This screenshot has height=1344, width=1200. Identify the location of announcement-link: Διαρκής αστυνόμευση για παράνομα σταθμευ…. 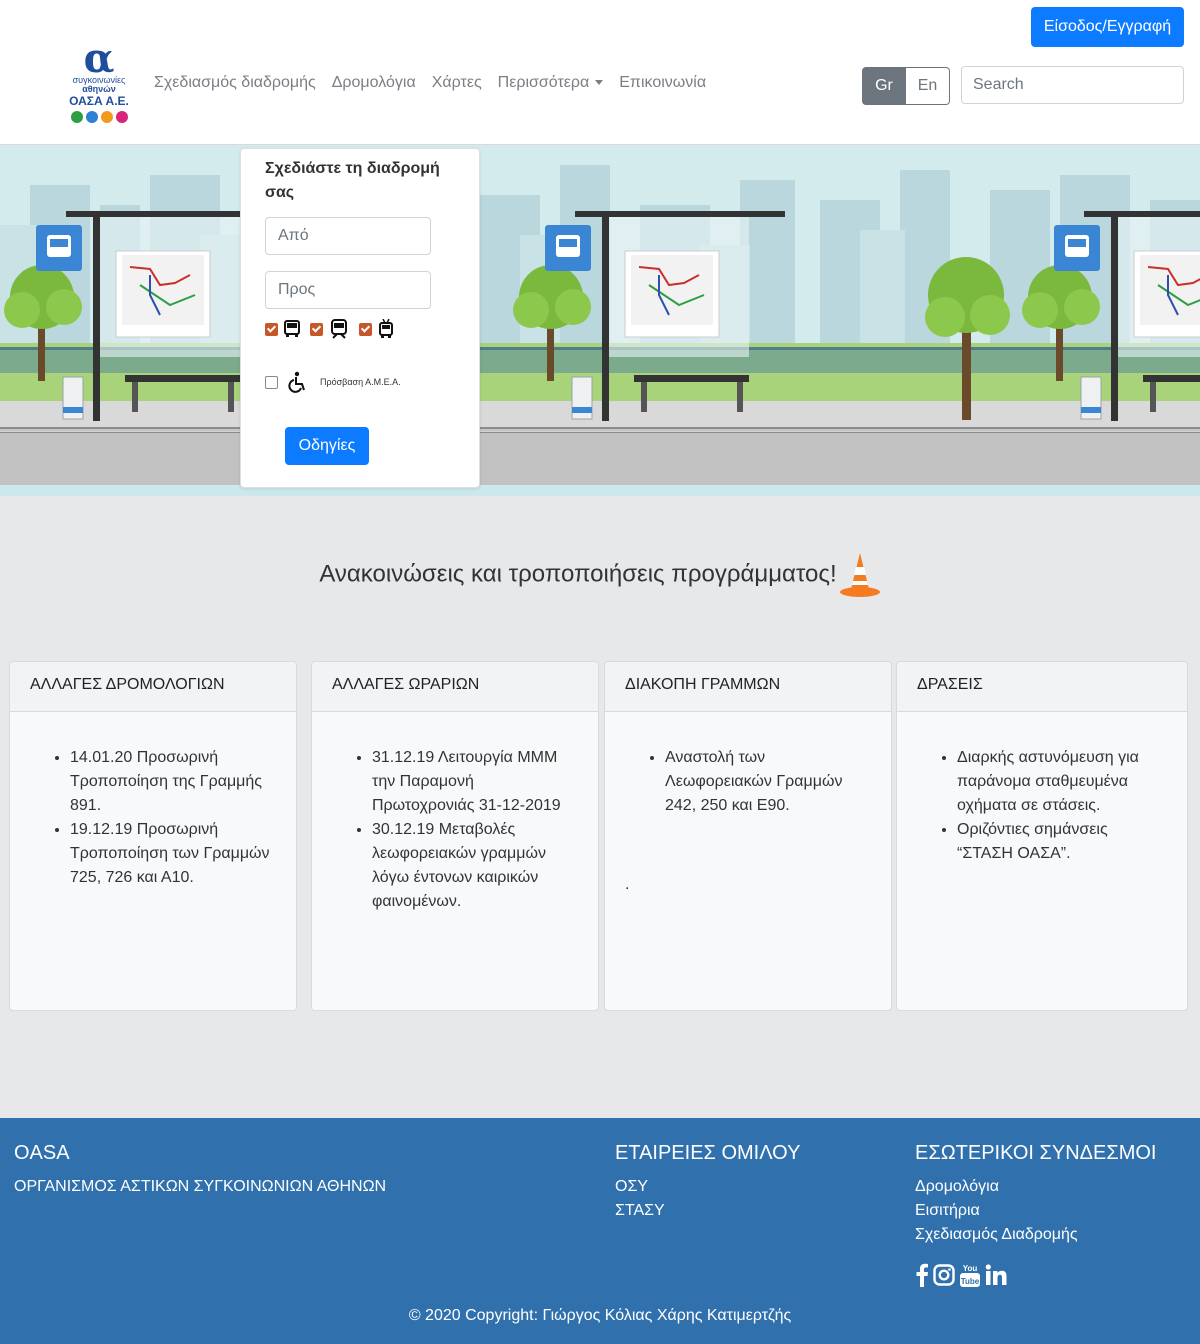
(1062, 782).